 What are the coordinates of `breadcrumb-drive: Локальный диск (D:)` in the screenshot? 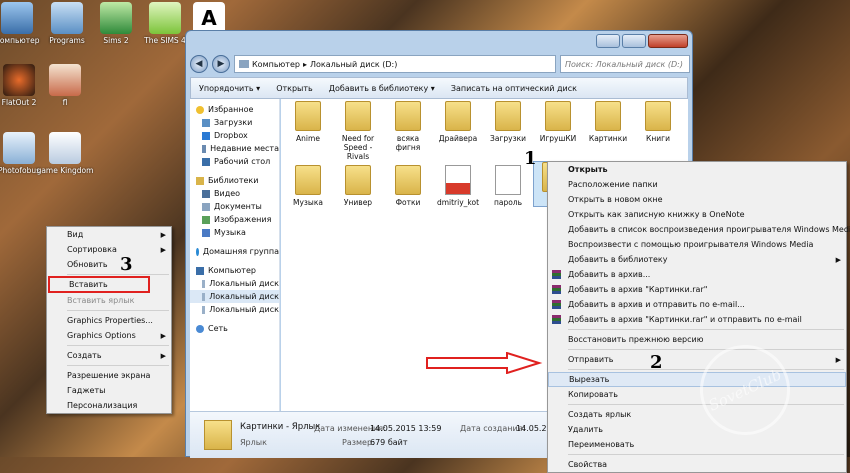 It's located at (353, 64).